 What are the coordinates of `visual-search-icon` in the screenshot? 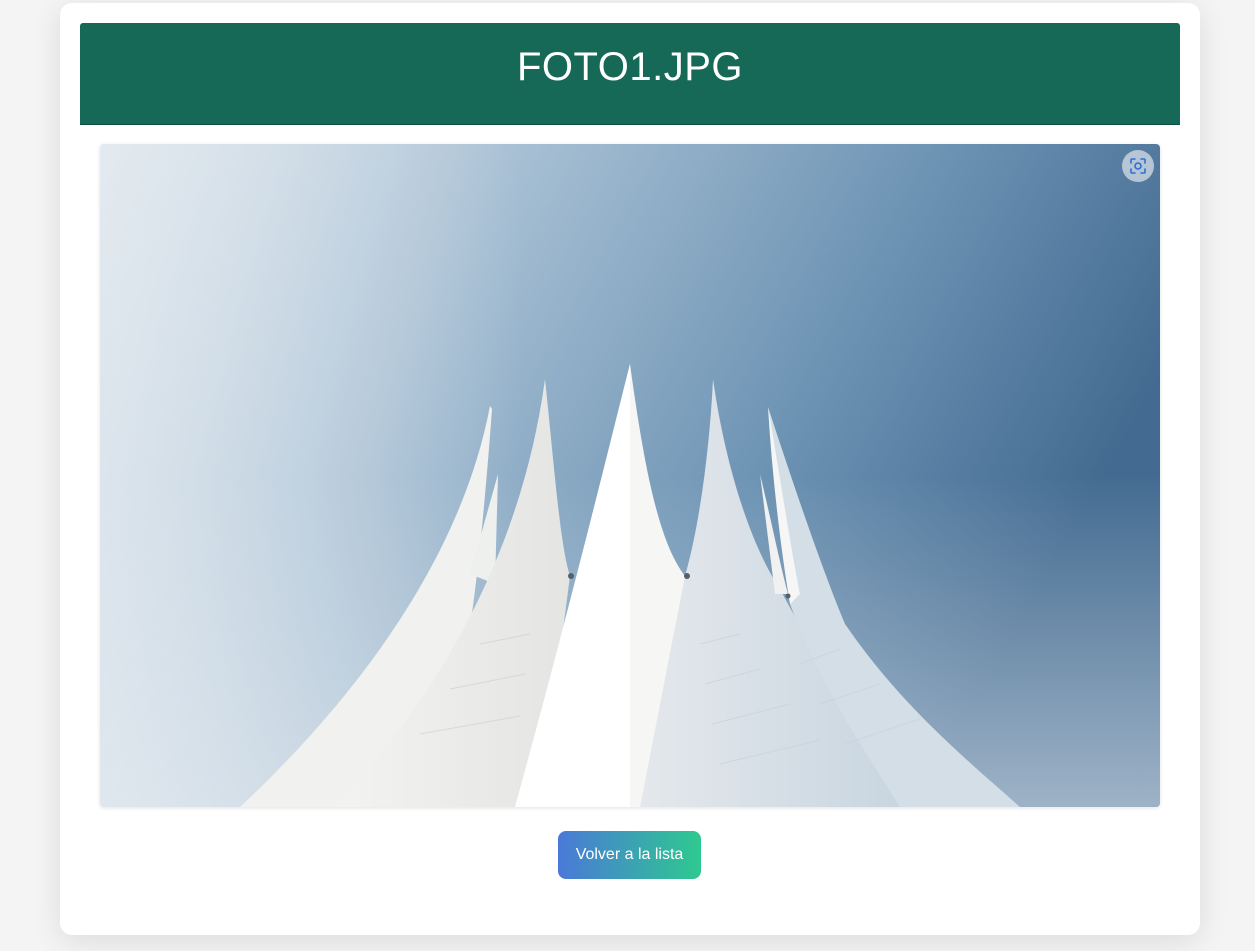 It's located at (1138, 166).